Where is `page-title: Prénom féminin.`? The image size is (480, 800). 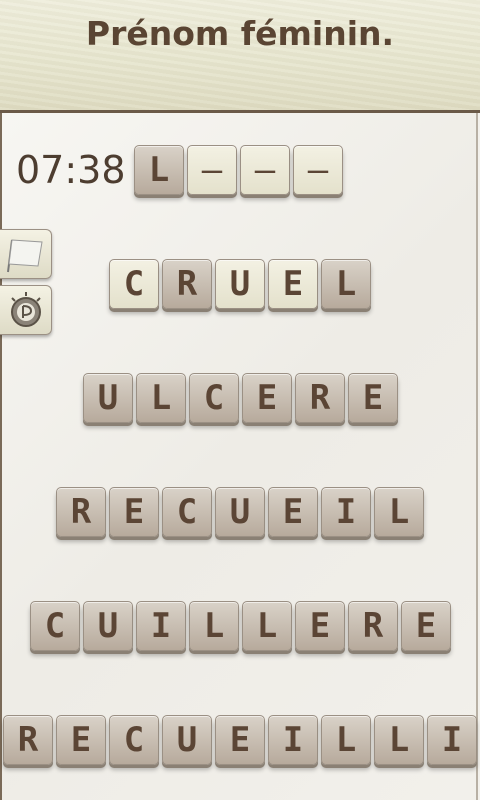
page-title: Prénom féminin. is located at coordinates (240, 33).